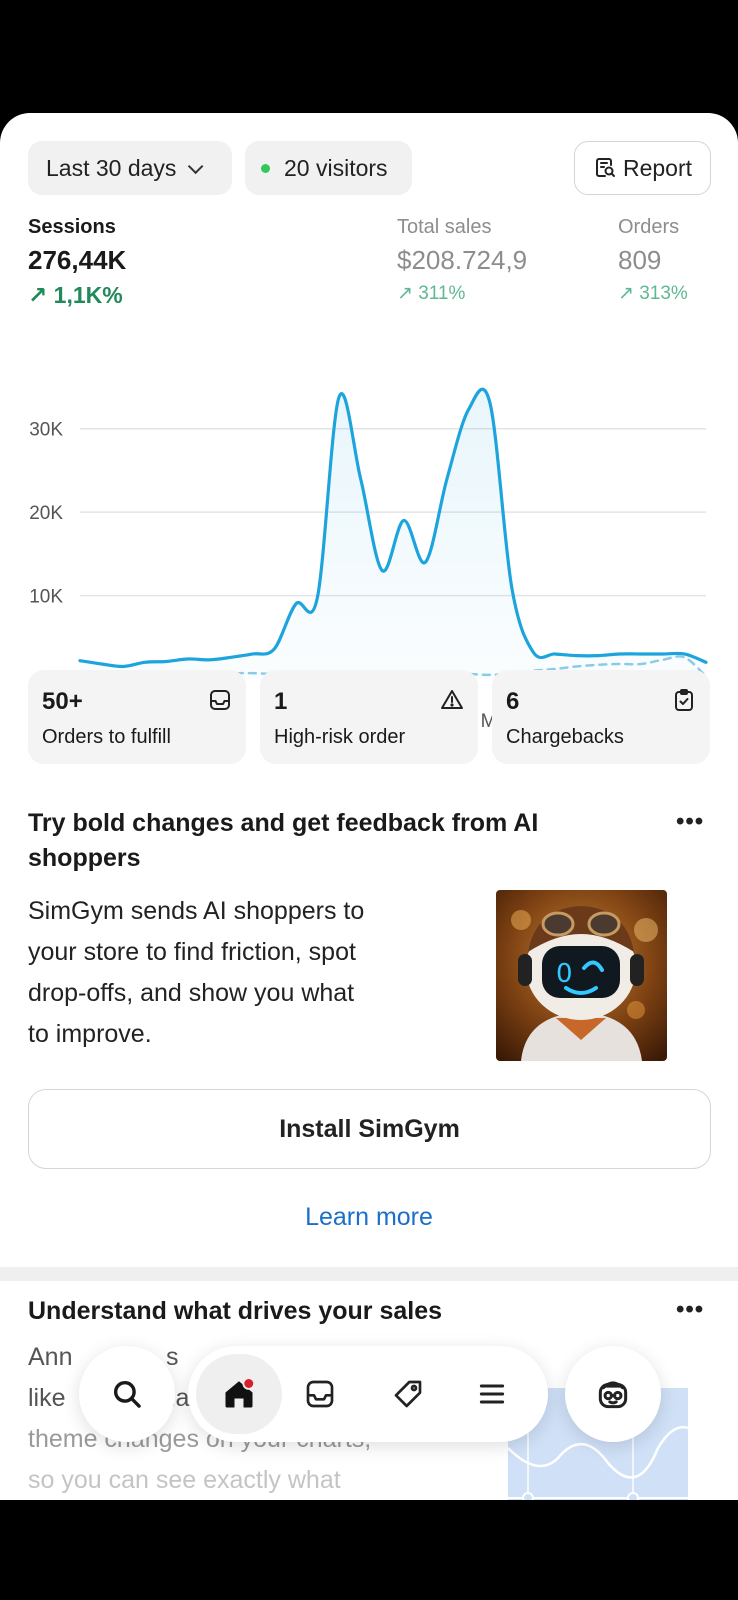 The height and width of the screenshot is (1600, 738). What do you see at coordinates (137, 717) in the screenshot?
I see `orders-to-fulfill-card: 50+ Orders to fulfill` at bounding box center [137, 717].